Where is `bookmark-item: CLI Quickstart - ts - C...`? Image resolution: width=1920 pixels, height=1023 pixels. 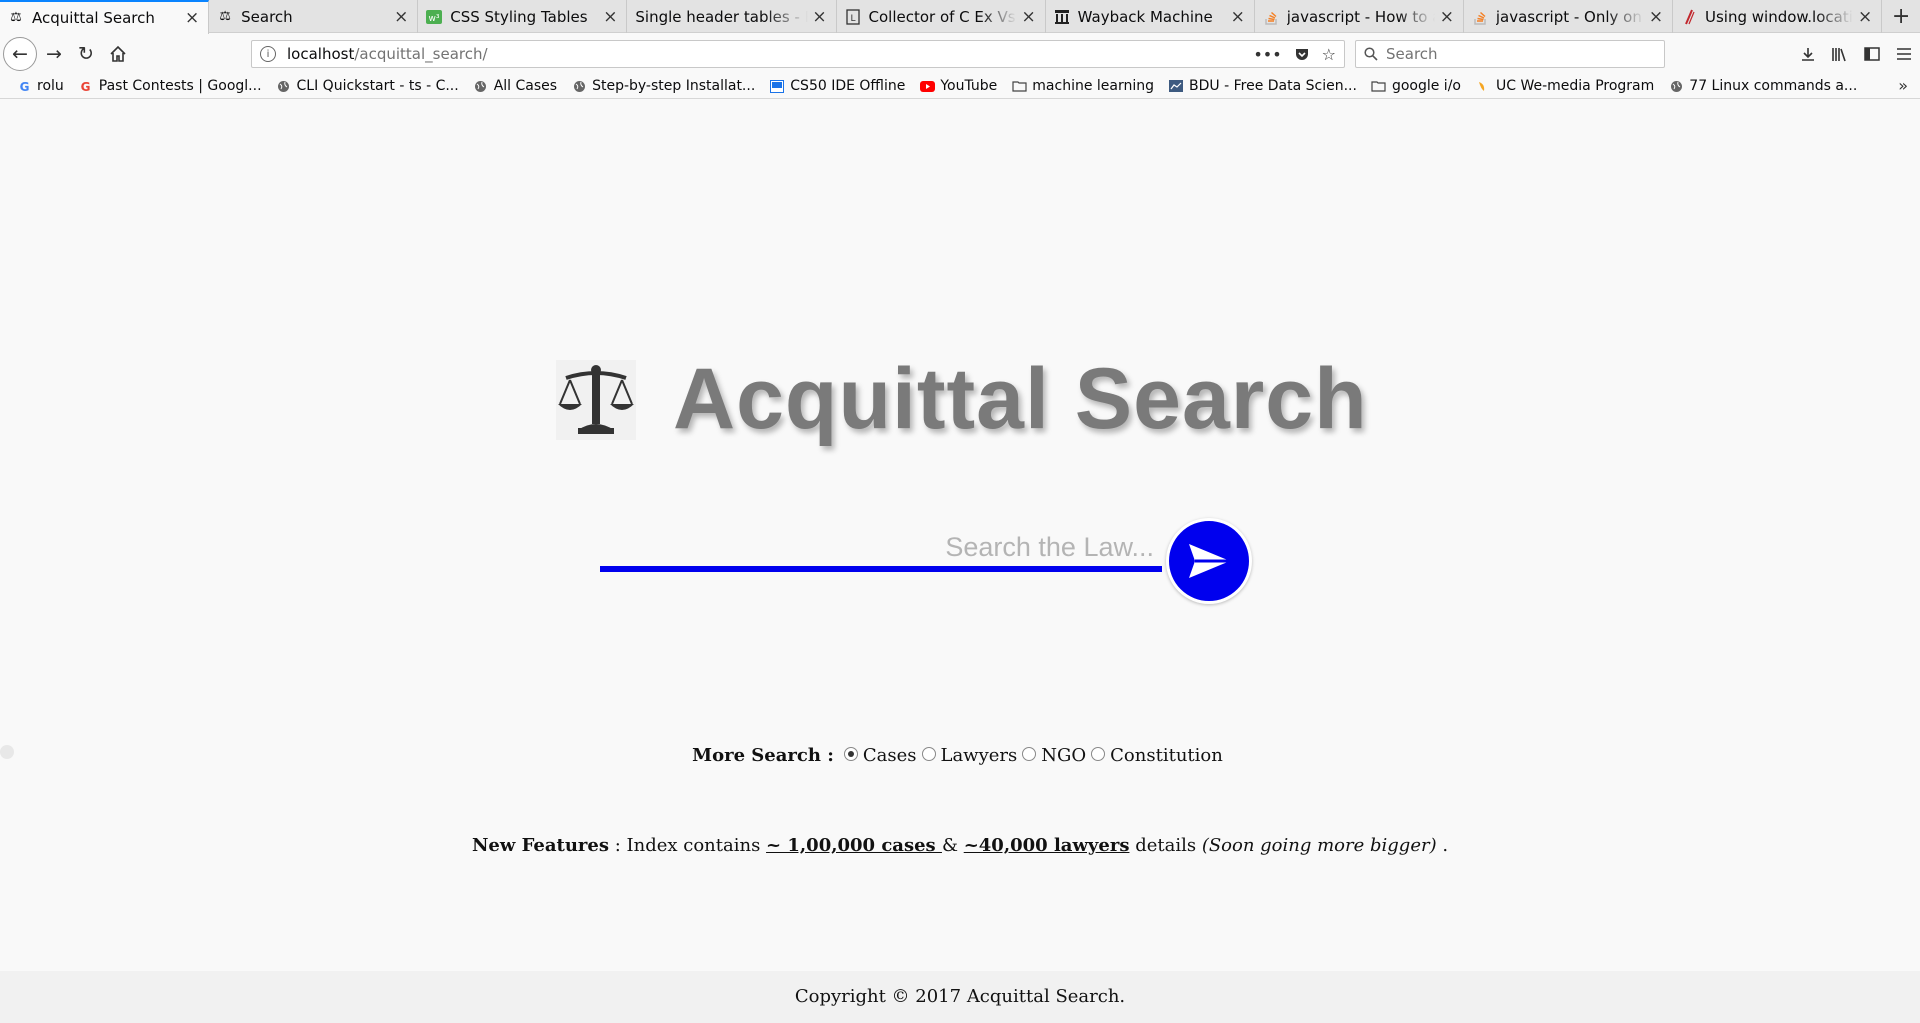 bookmark-item: CLI Quickstart - ts - C... is located at coordinates (367, 86).